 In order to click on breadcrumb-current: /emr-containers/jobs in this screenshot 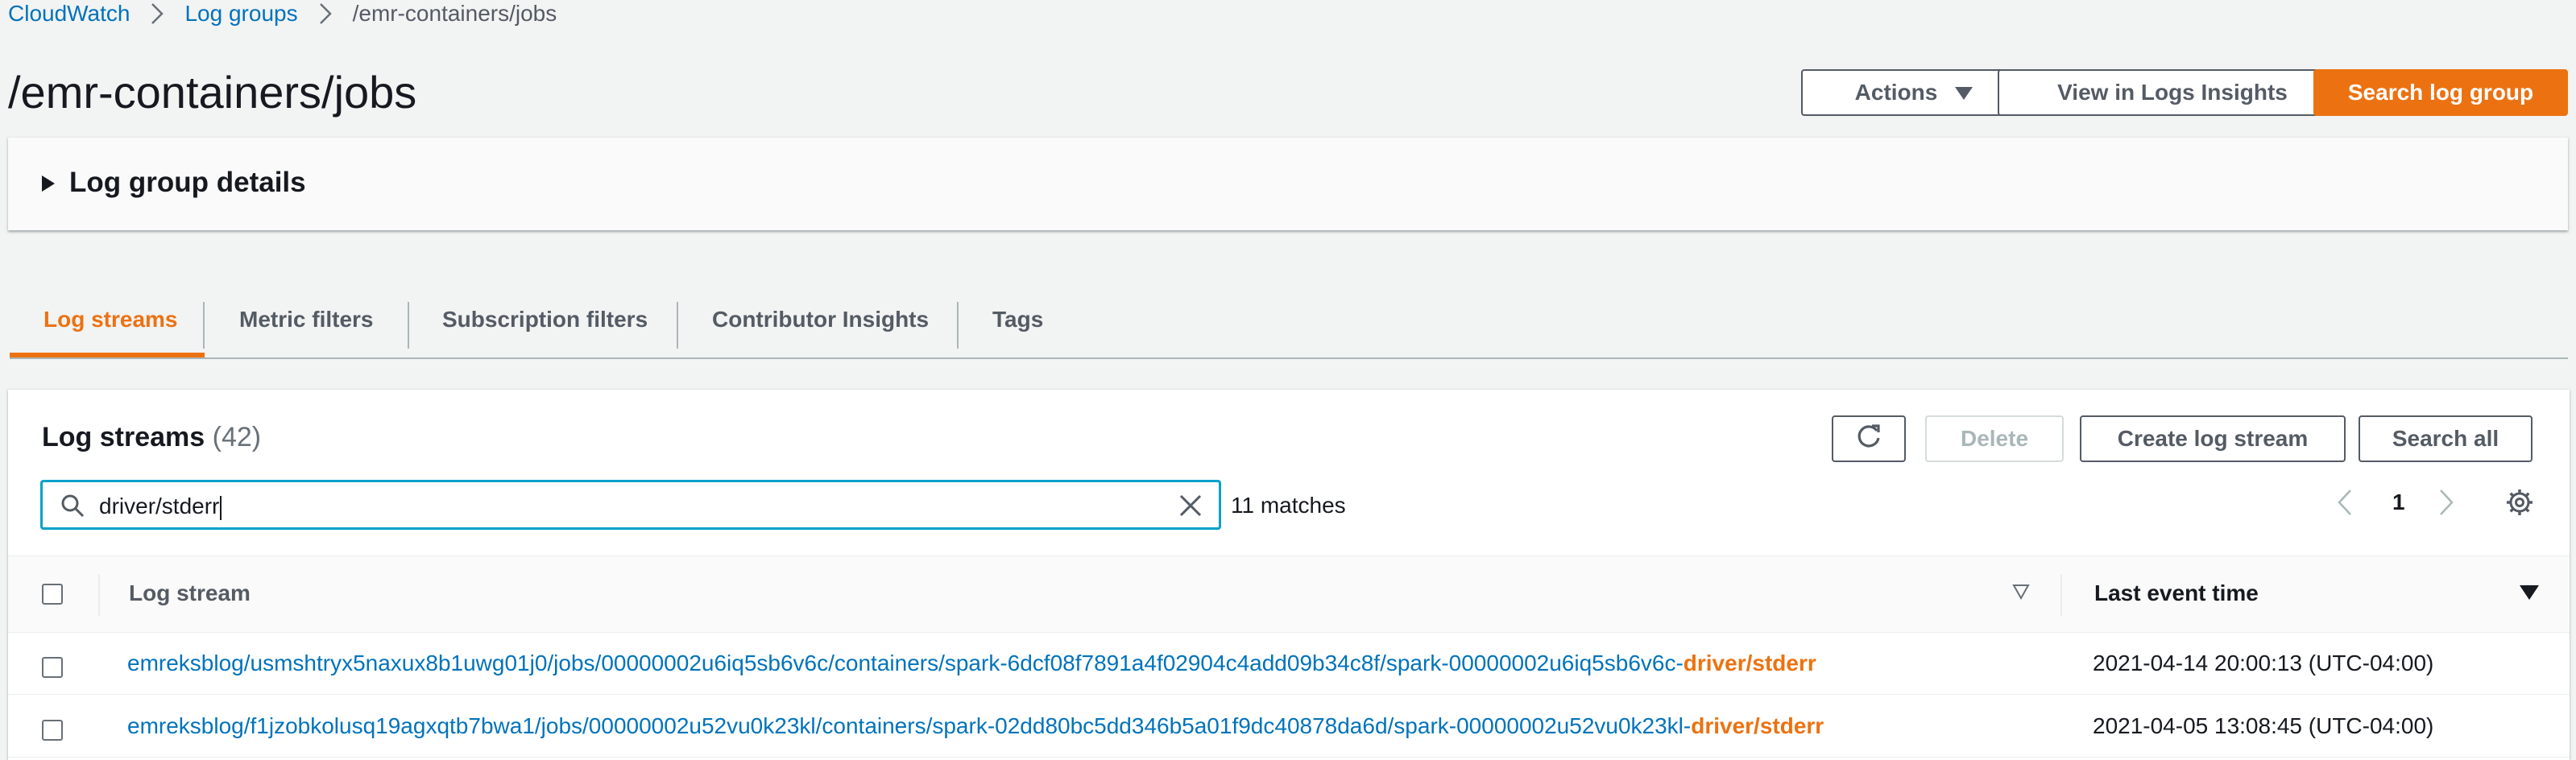, I will do `click(454, 14)`.